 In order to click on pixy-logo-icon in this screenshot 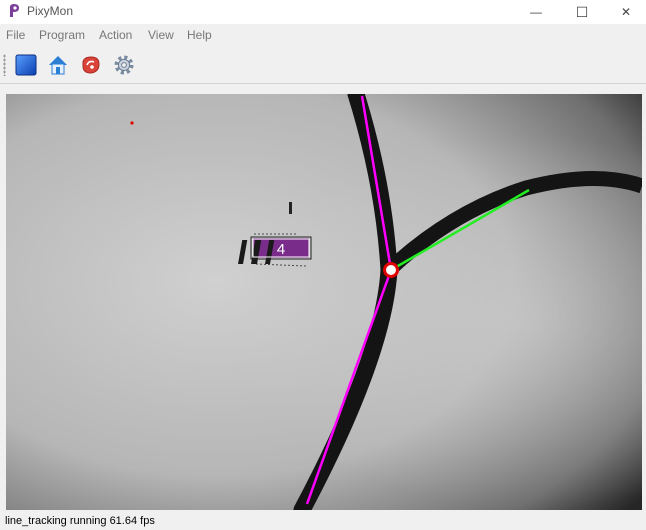, I will do `click(14, 10)`.